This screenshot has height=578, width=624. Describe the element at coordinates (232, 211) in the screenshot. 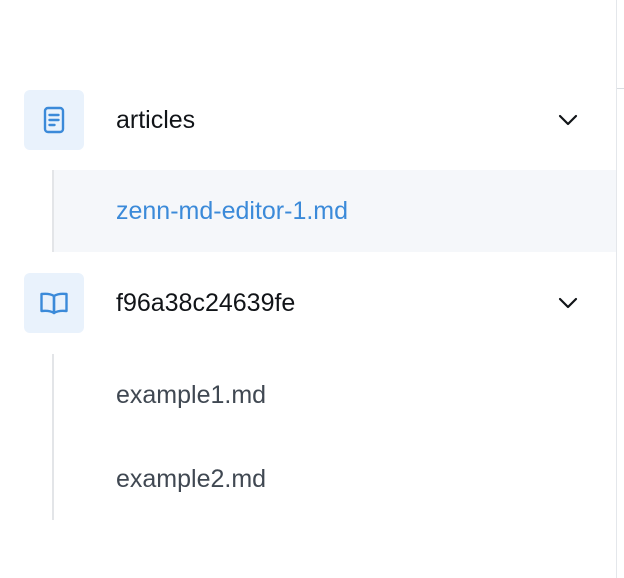

I see `file-label: zenn-md-editor-1.md` at that location.